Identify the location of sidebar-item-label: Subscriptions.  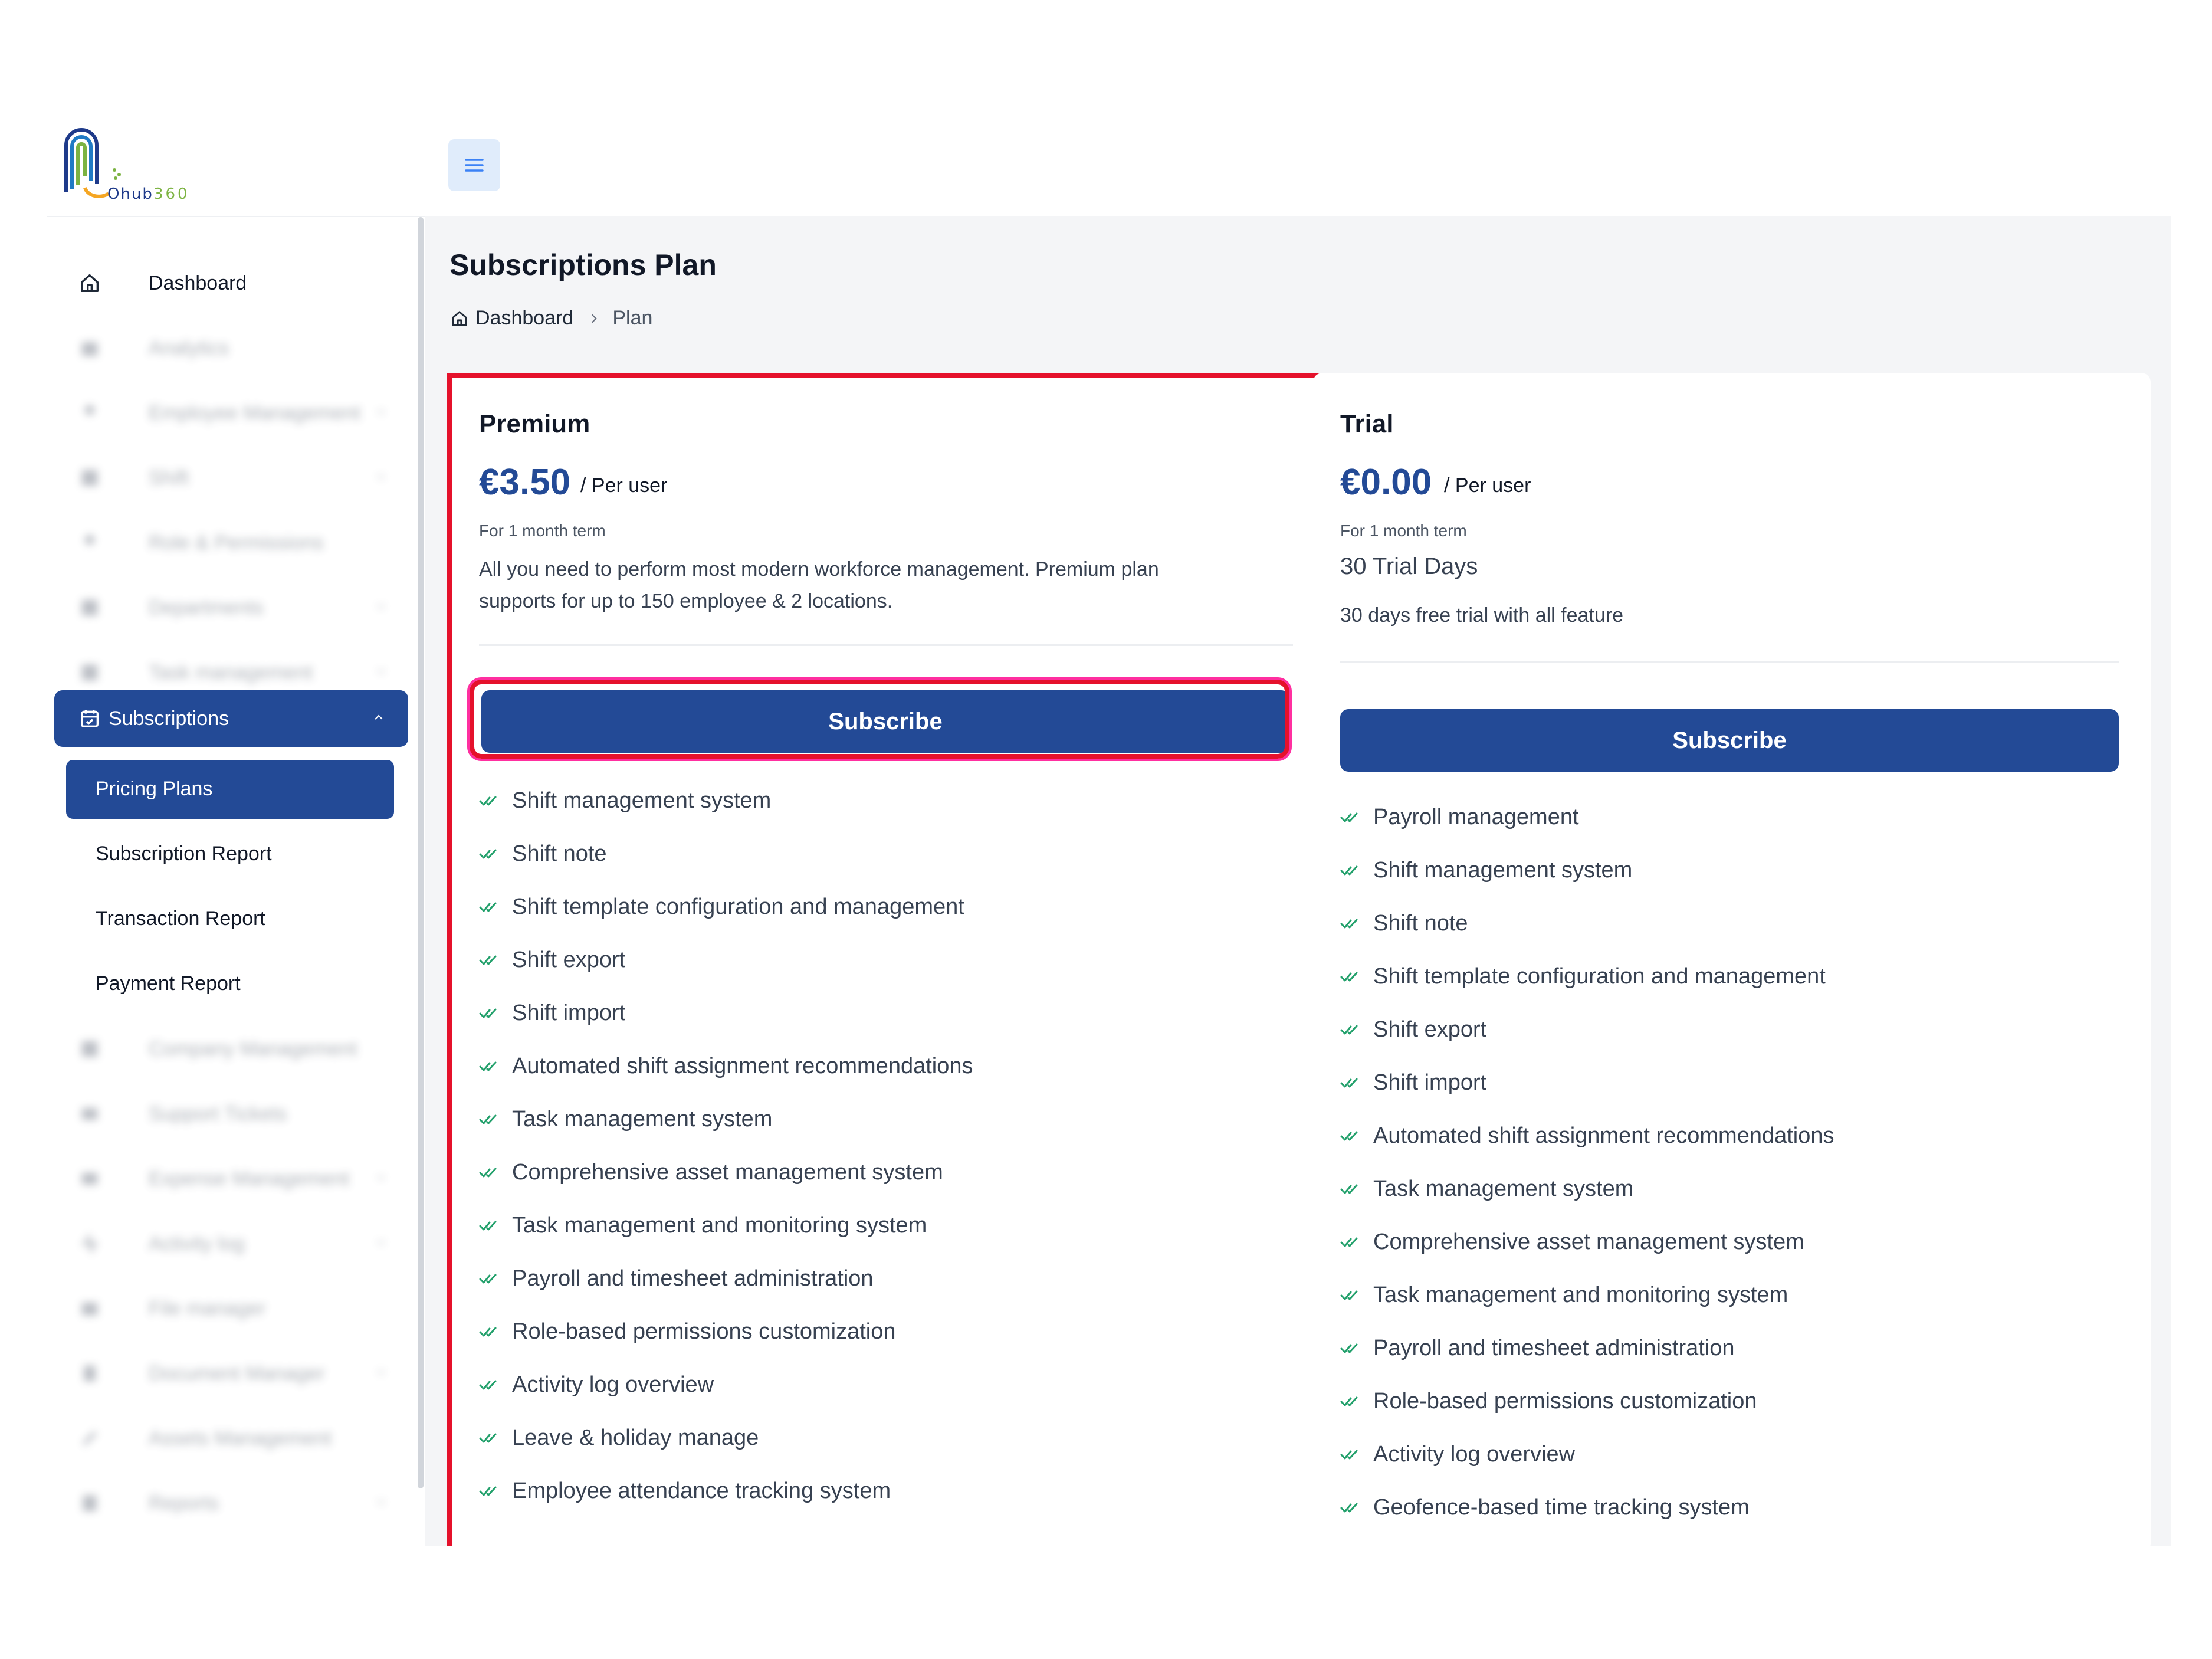
(169, 718).